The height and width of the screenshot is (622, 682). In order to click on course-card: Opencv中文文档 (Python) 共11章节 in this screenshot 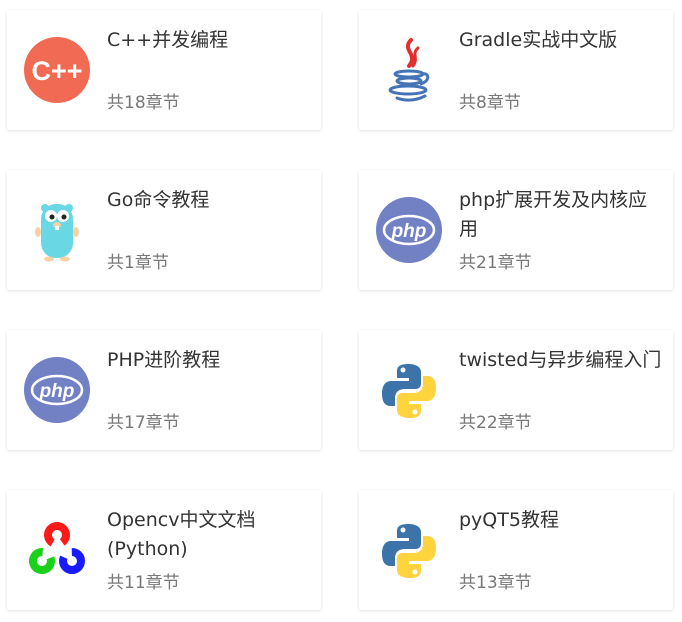, I will do `click(164, 550)`.